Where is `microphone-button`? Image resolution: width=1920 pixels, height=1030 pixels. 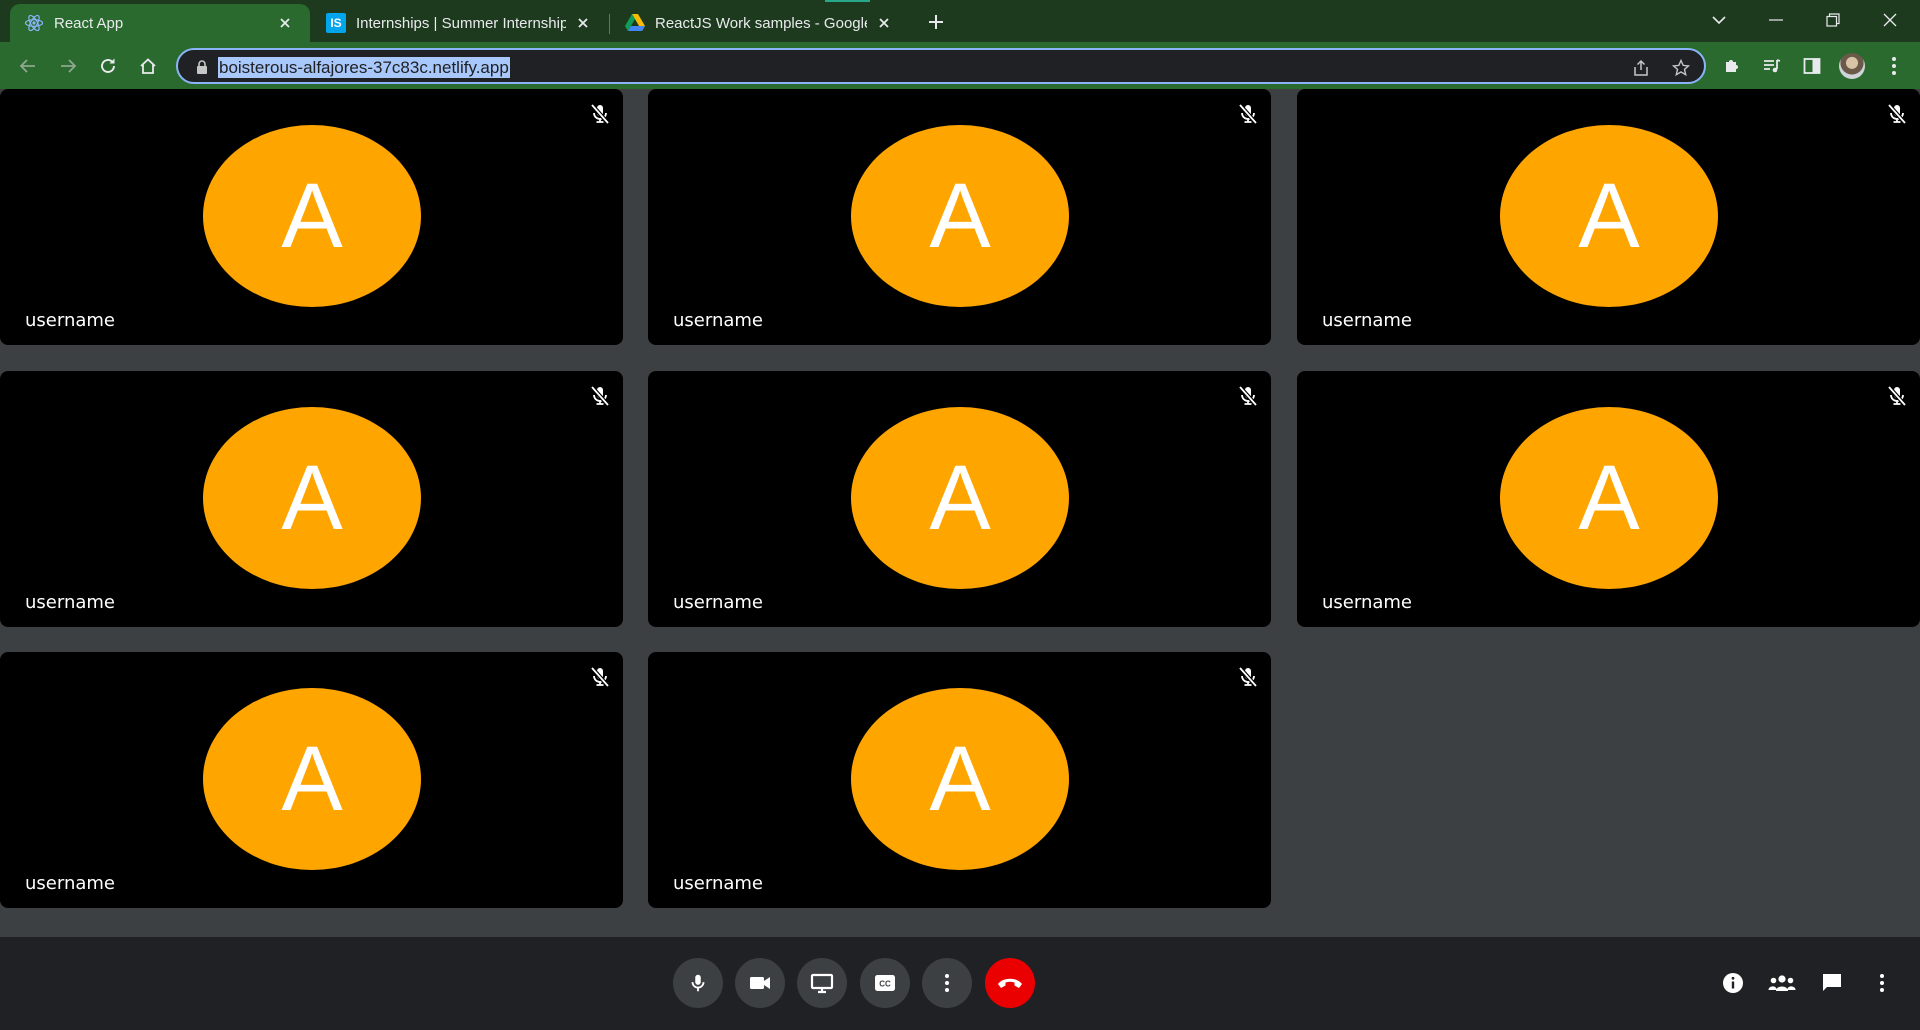
microphone-button is located at coordinates (698, 983).